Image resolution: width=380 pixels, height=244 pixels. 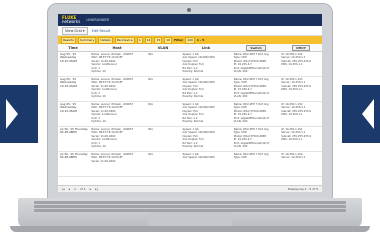 I want to click on cell-time: Aug 05, '15 Wednesday 10:15:43AM, so click(x=68, y=57).